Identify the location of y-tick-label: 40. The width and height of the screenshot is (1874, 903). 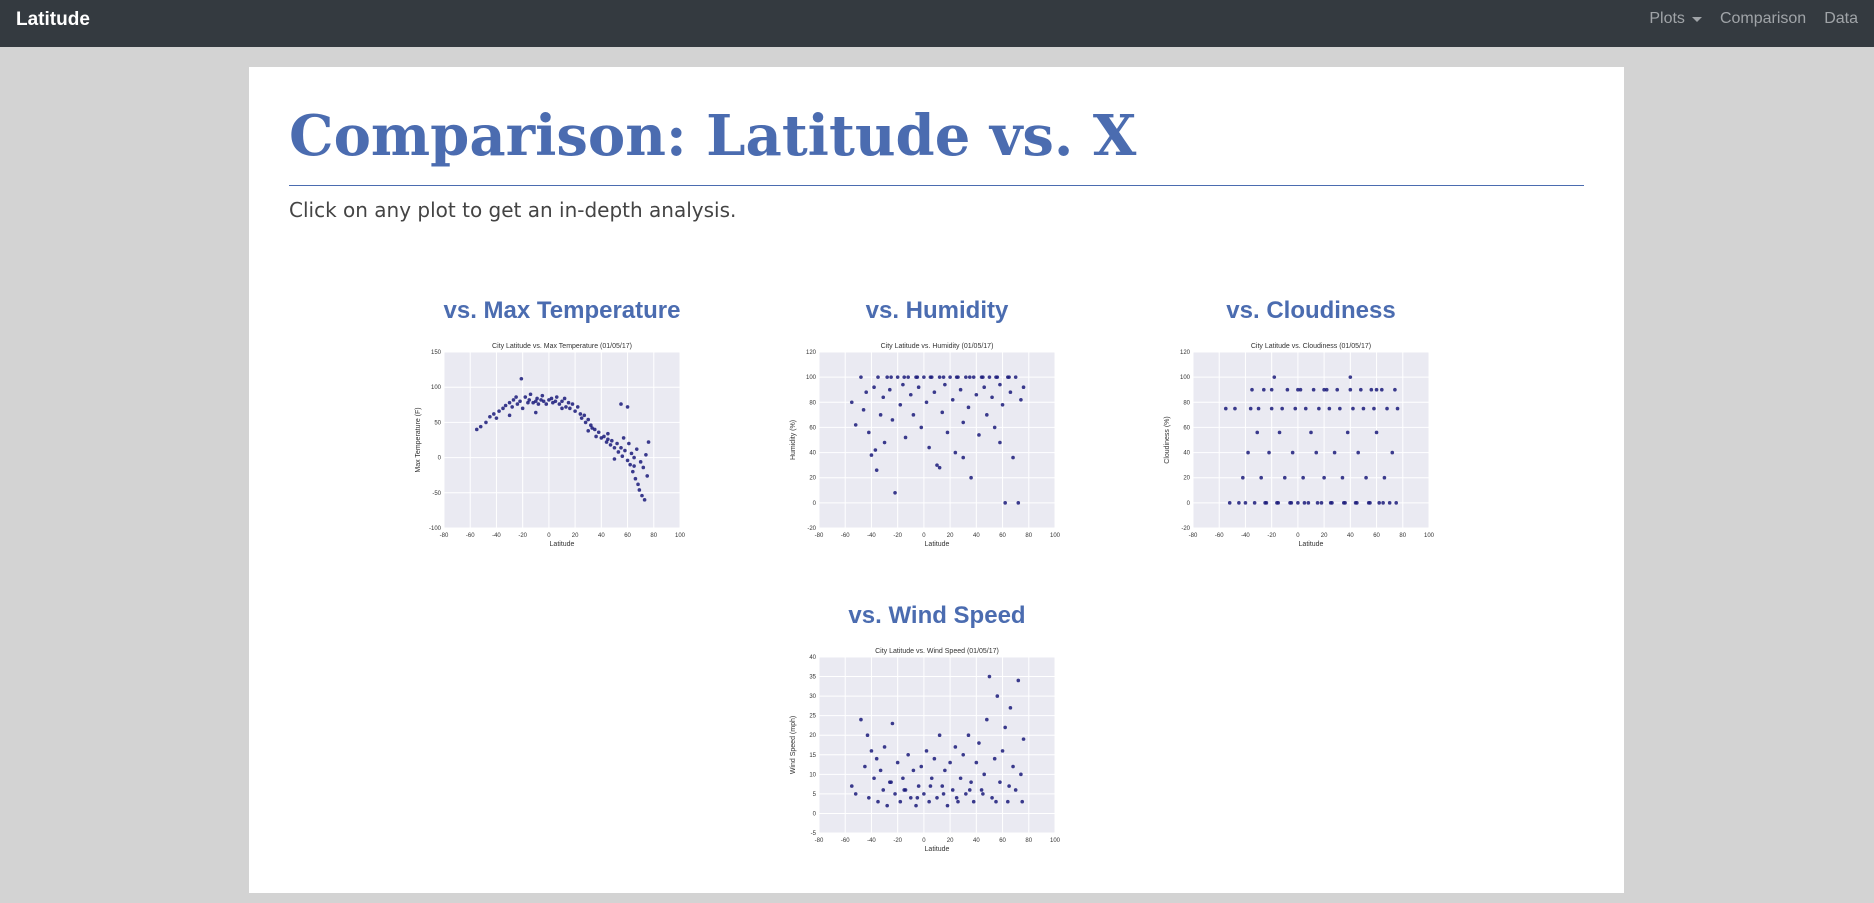
(812, 658).